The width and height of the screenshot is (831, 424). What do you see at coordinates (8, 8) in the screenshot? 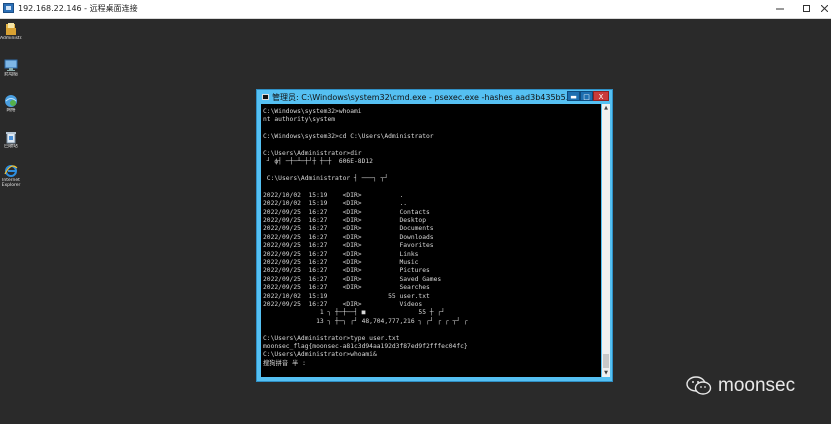
I see `remote-desktop-icon` at bounding box center [8, 8].